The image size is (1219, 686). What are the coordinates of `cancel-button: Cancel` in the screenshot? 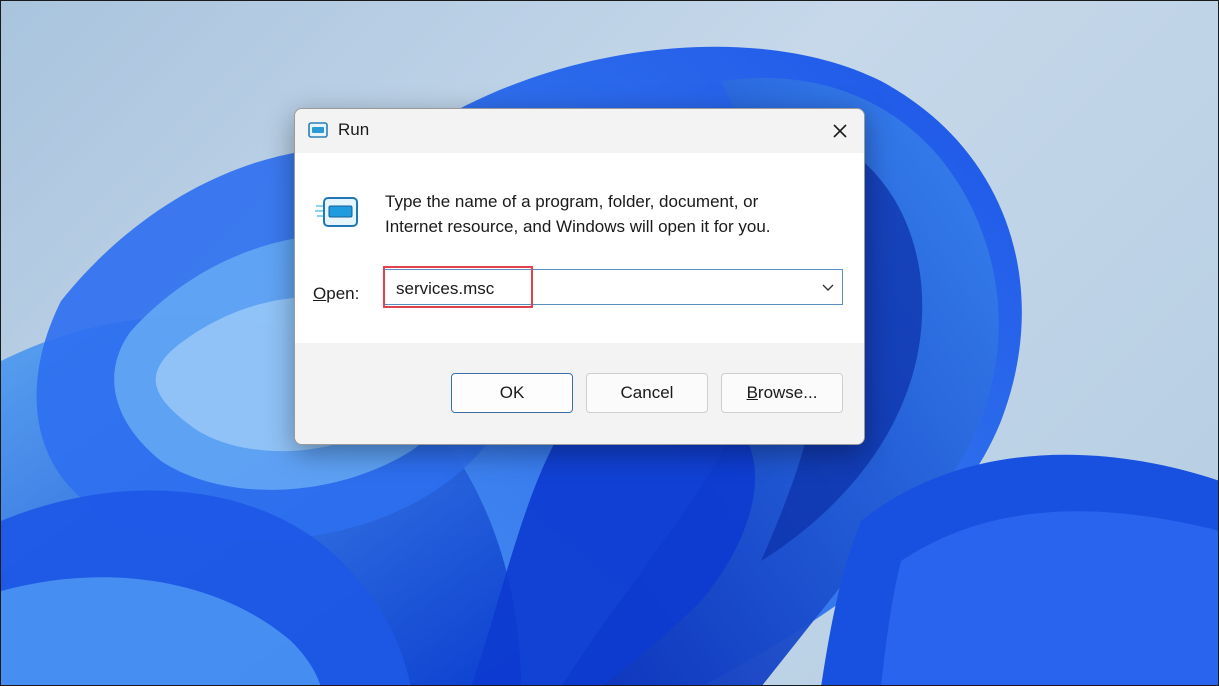 It's located at (647, 393).